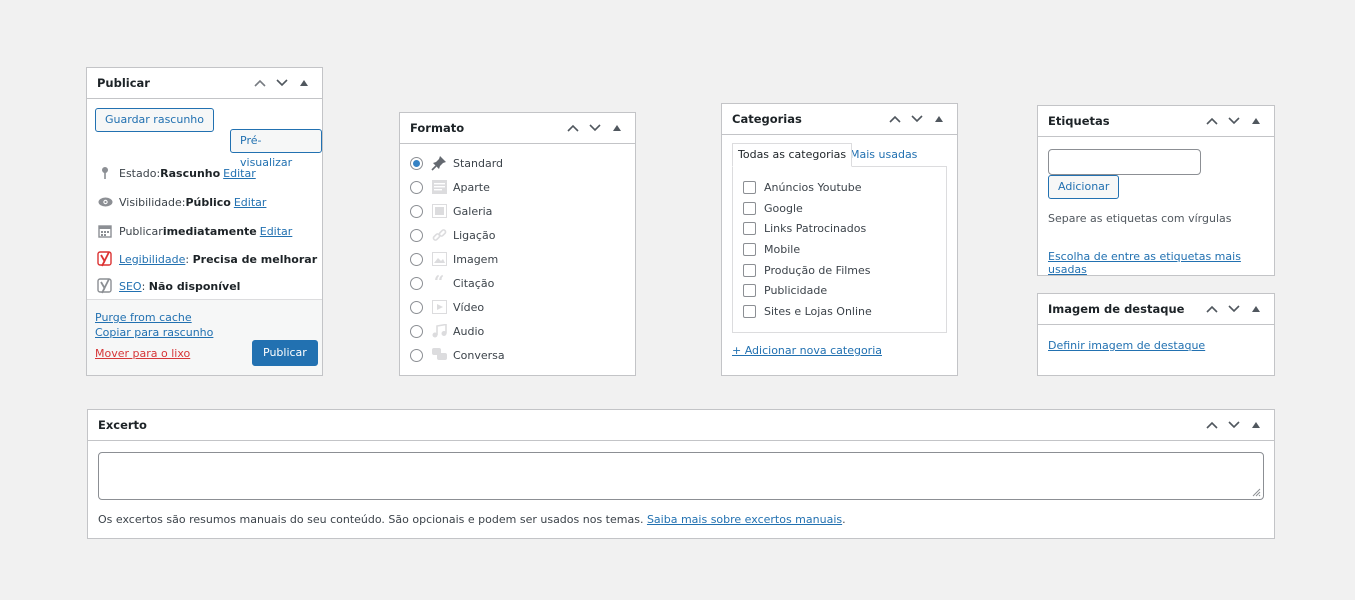 The image size is (1355, 600). What do you see at coordinates (285, 353) in the screenshot?
I see `publish-button: Publicar` at bounding box center [285, 353].